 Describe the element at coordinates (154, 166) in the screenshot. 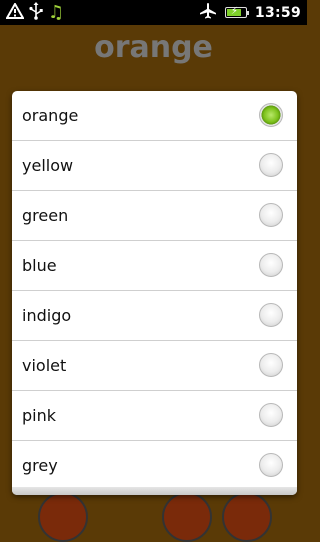

I see `option-item-yellow: yellow` at that location.